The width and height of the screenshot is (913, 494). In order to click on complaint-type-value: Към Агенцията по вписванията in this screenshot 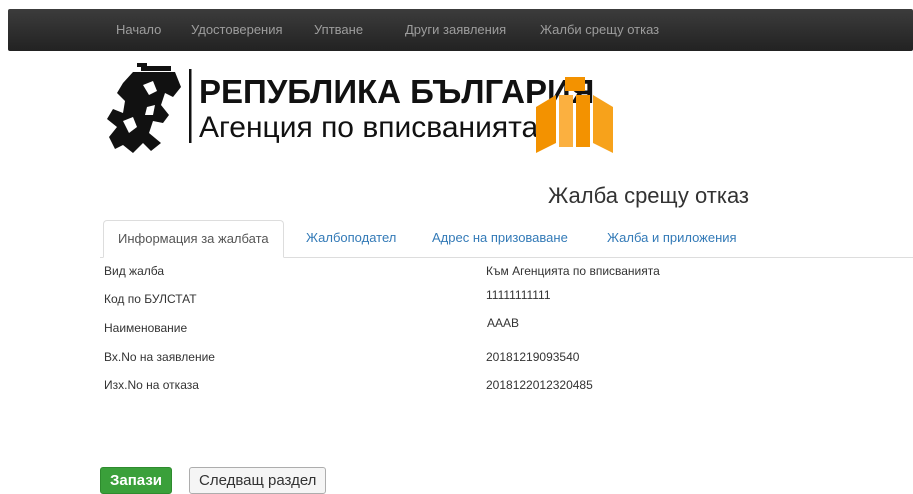, I will do `click(573, 271)`.